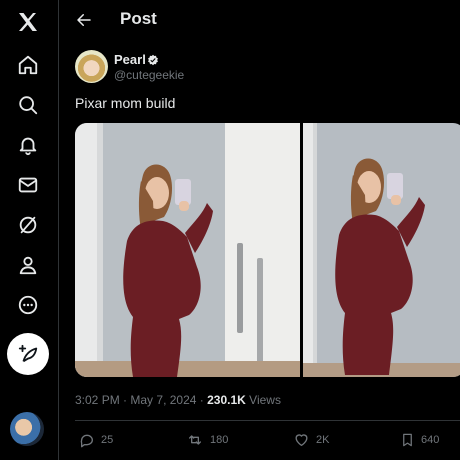  Describe the element at coordinates (28, 265) in the screenshot. I see `profile-icon` at that location.